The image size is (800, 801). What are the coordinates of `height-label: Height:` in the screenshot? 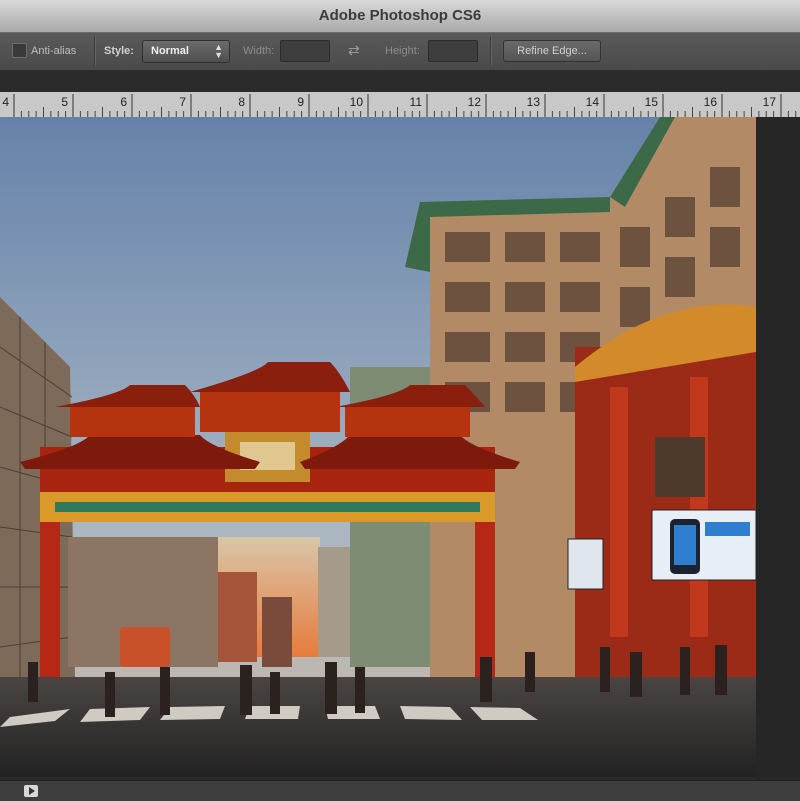 It's located at (402, 51).